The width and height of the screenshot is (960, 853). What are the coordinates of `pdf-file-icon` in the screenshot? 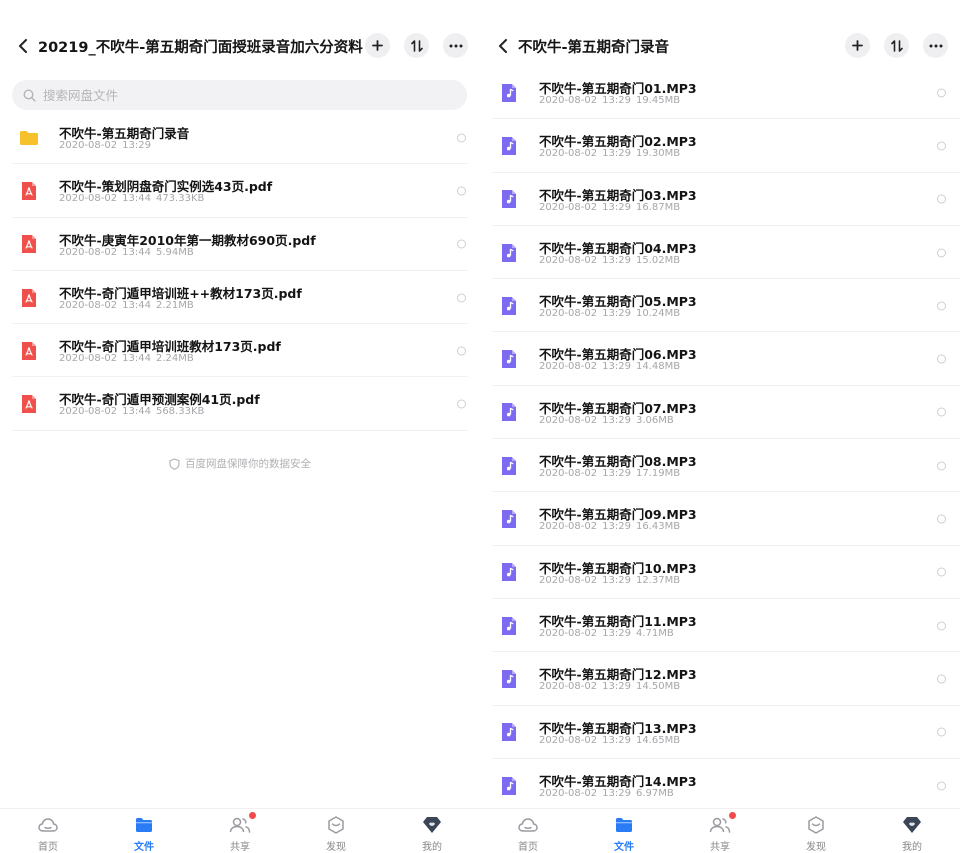 It's located at (29, 244).